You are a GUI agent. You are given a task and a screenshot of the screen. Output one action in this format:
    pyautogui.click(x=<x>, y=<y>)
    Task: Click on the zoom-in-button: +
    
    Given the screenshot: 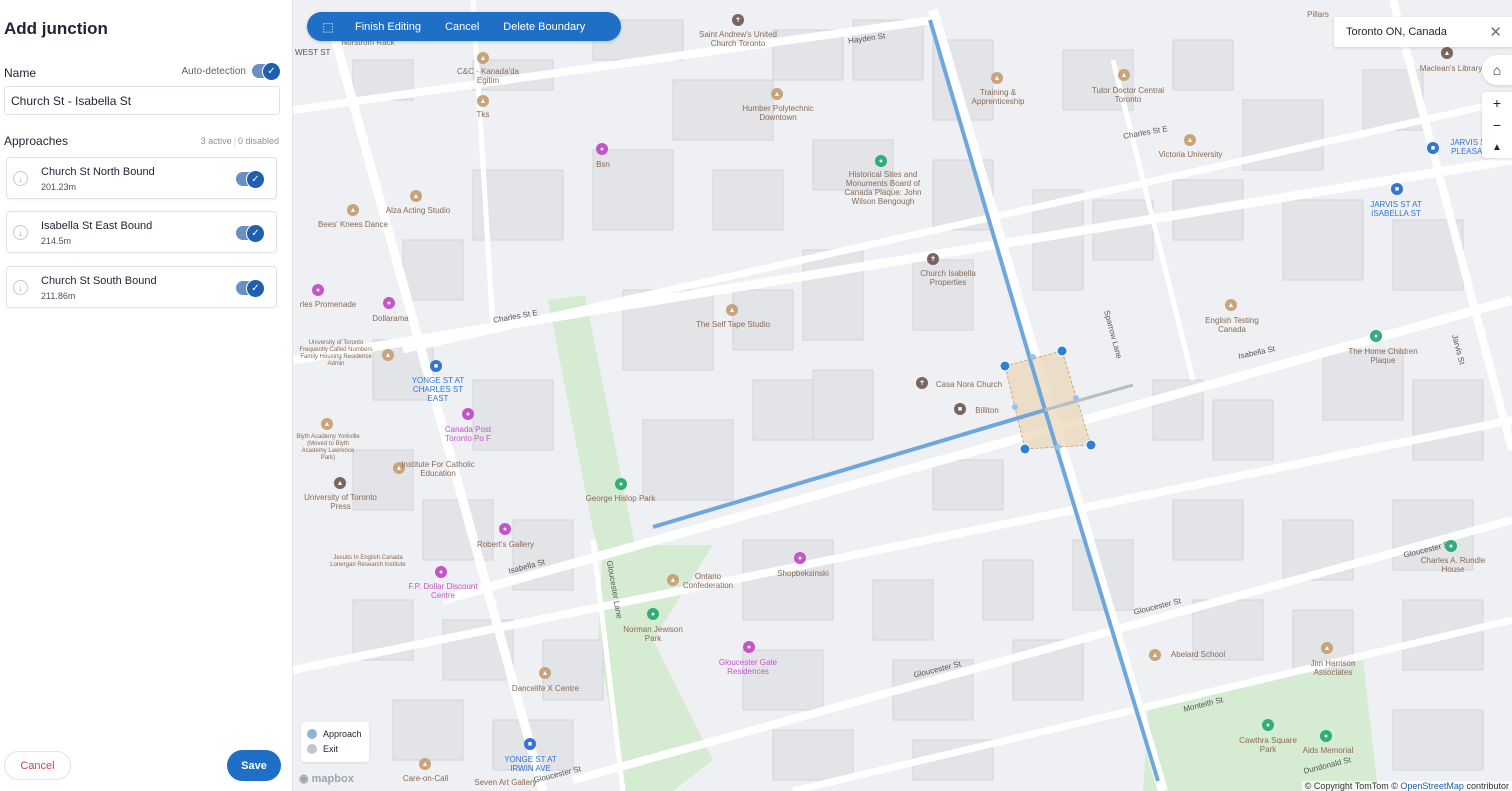 What is the action you would take?
    pyautogui.click(x=1497, y=103)
    